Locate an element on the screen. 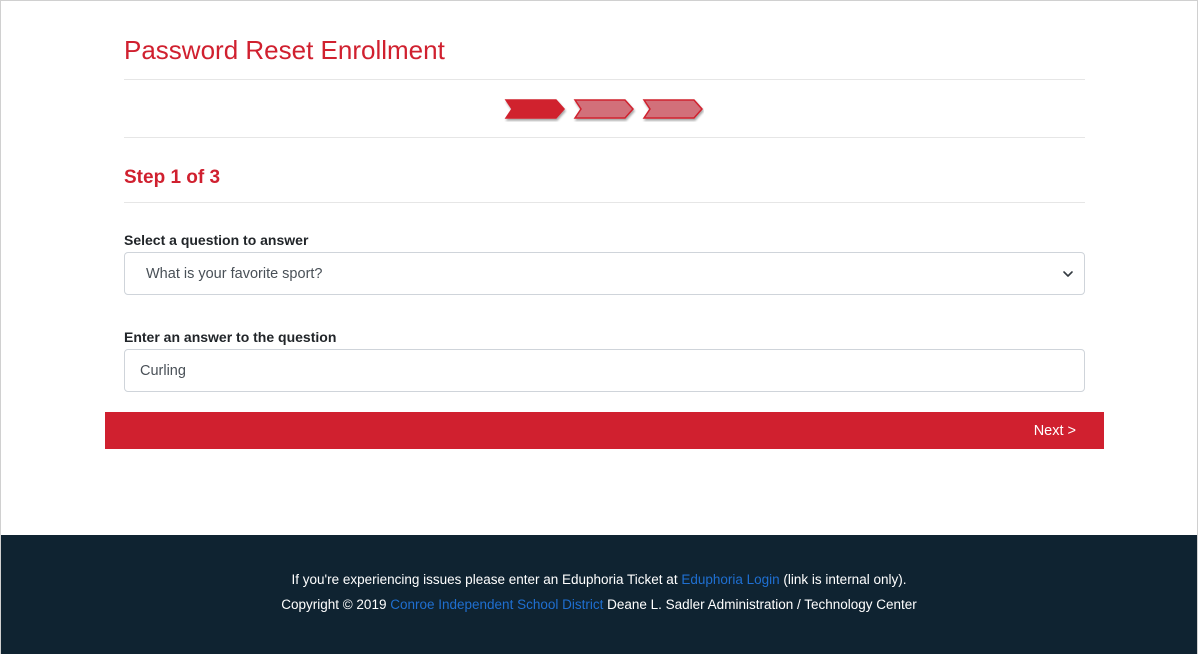  question-select: What is your favorite sport? is located at coordinates (604, 273).